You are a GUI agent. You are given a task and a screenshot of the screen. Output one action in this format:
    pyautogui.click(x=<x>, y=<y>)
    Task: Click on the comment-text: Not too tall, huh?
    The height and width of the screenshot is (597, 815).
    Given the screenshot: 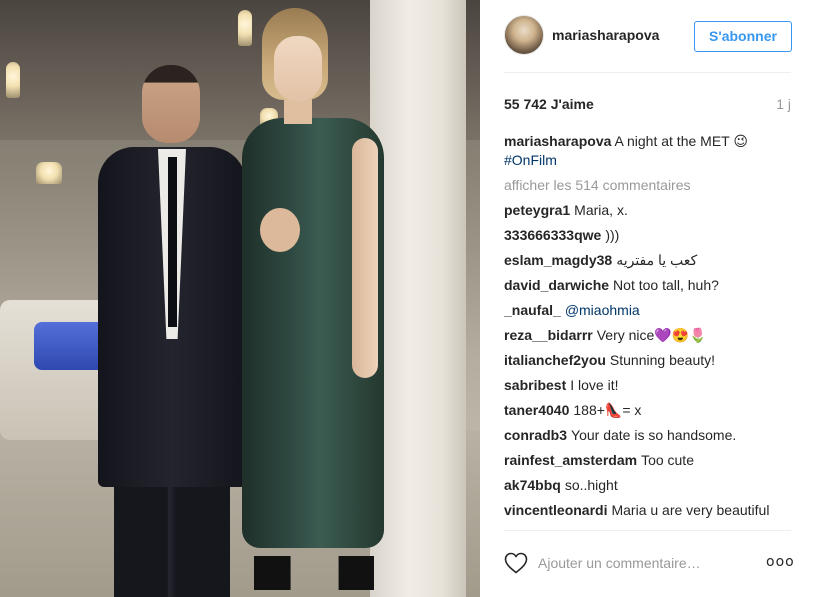 What is the action you would take?
    pyautogui.click(x=666, y=285)
    